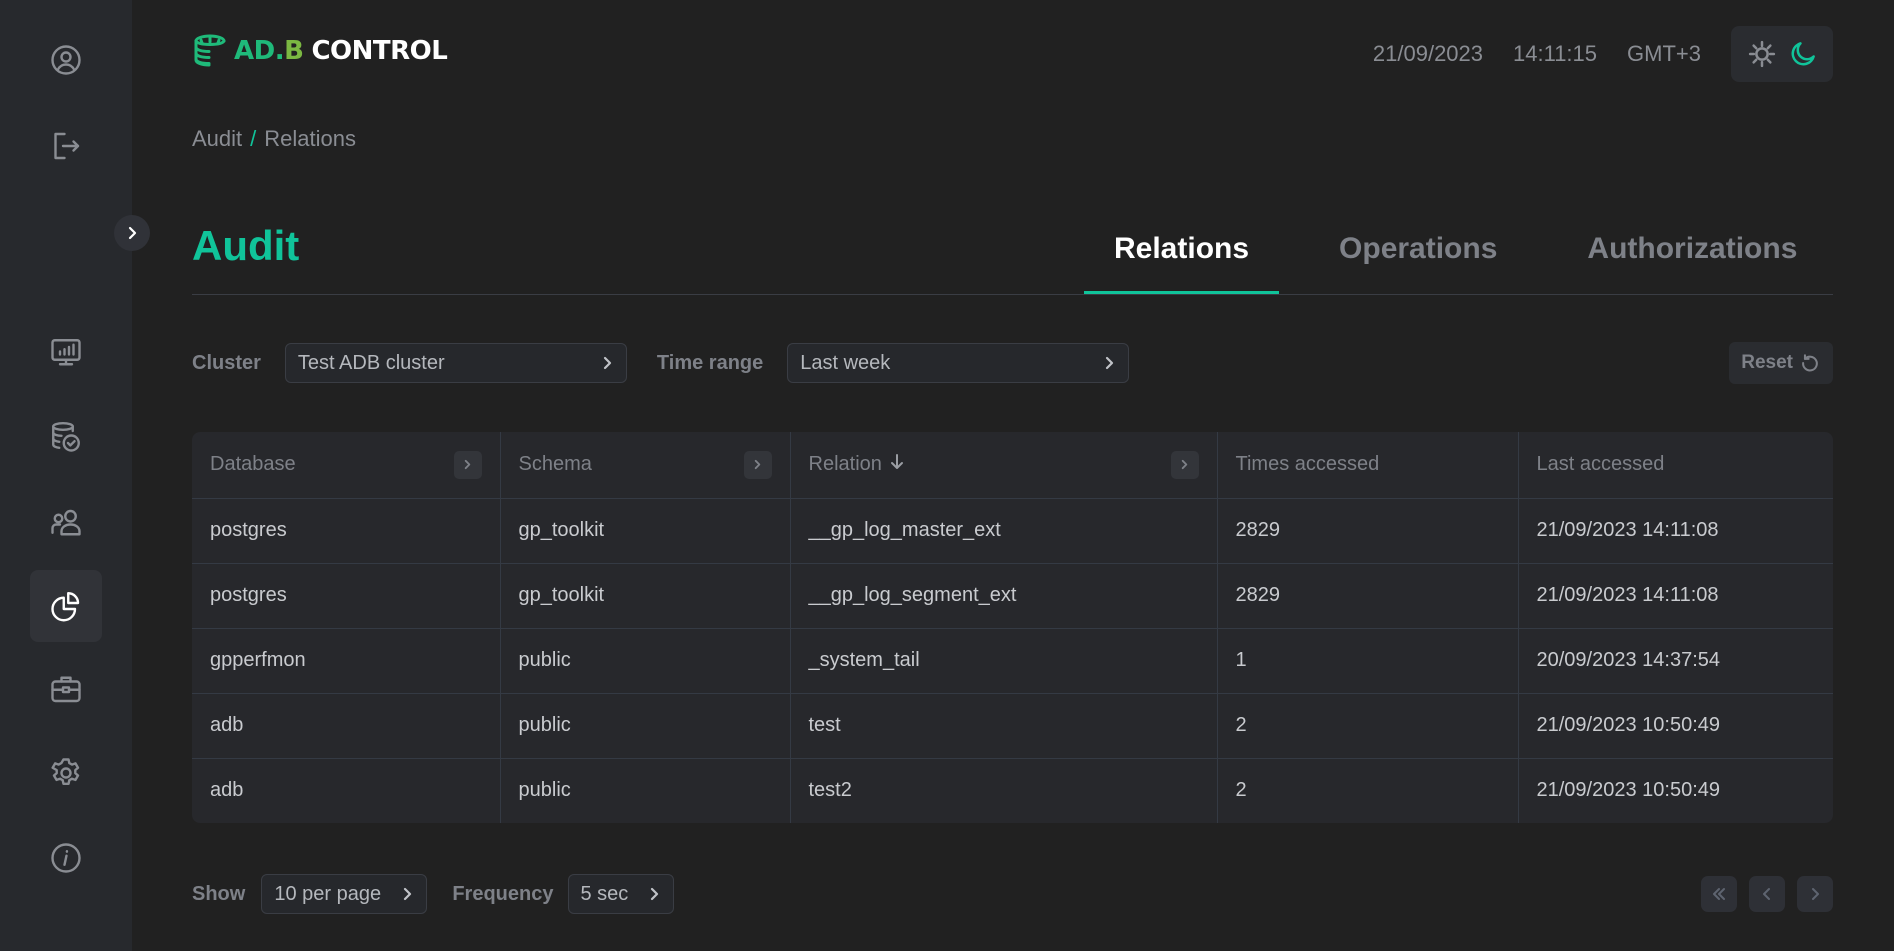 The image size is (1894, 951). Describe the element at coordinates (604, 893) in the screenshot. I see `frequency-value: 5 sec` at that location.